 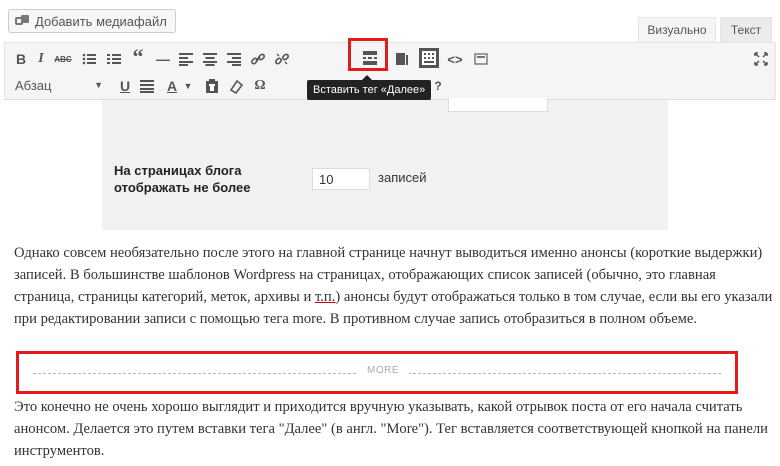 What do you see at coordinates (369, 87) in the screenshot?
I see `insert-more-tooltip: Вставить тег «Далее»` at bounding box center [369, 87].